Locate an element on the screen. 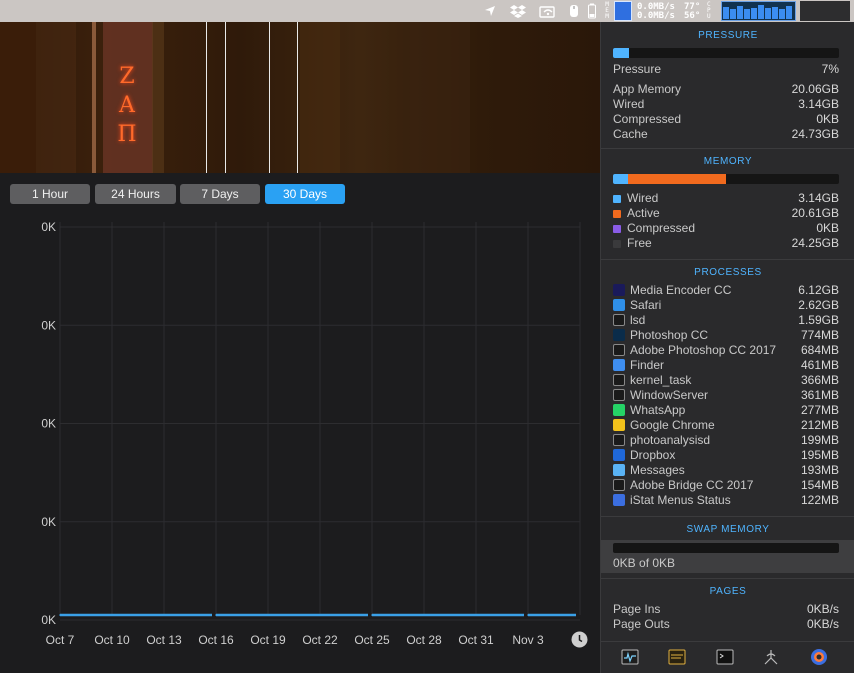  process-name: photoanalysisd is located at coordinates (670, 440).